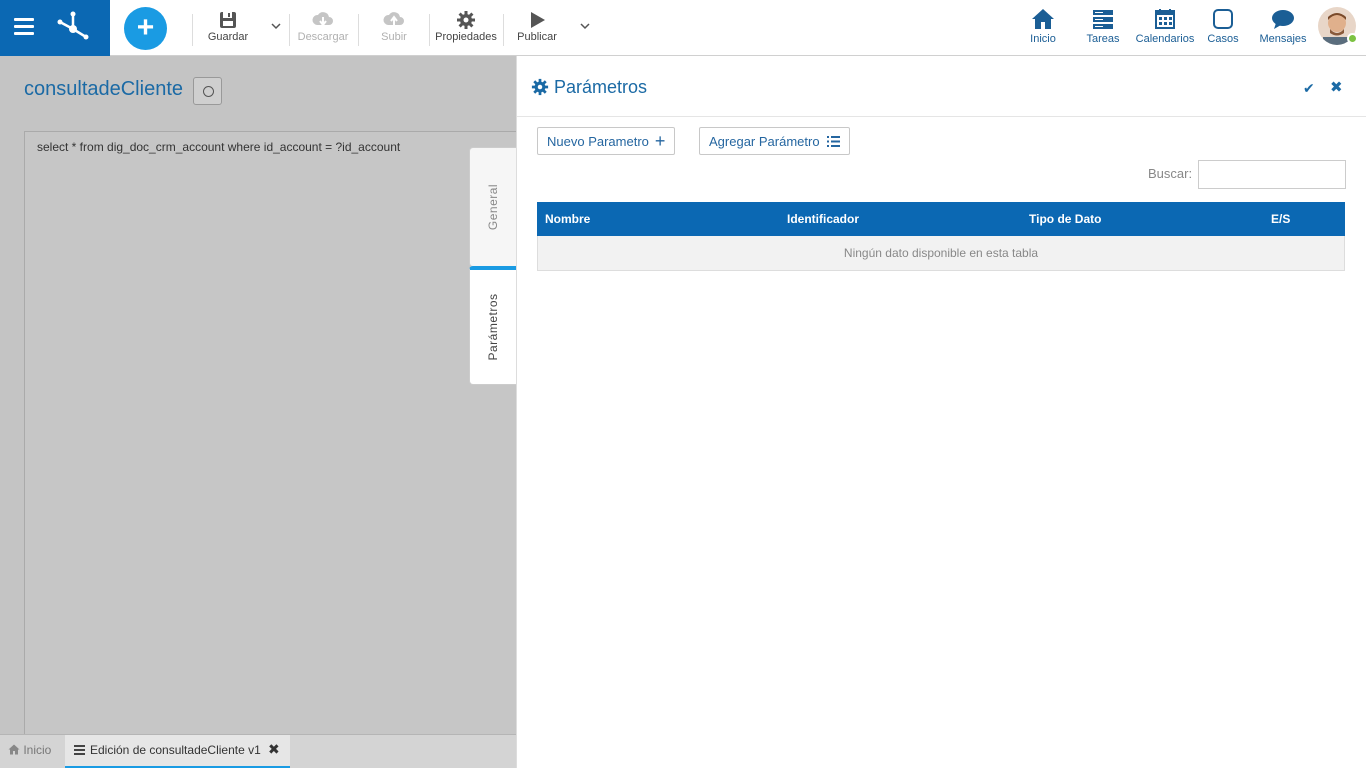 The width and height of the screenshot is (1366, 768). What do you see at coordinates (1223, 19) in the screenshot?
I see `case-icon` at bounding box center [1223, 19].